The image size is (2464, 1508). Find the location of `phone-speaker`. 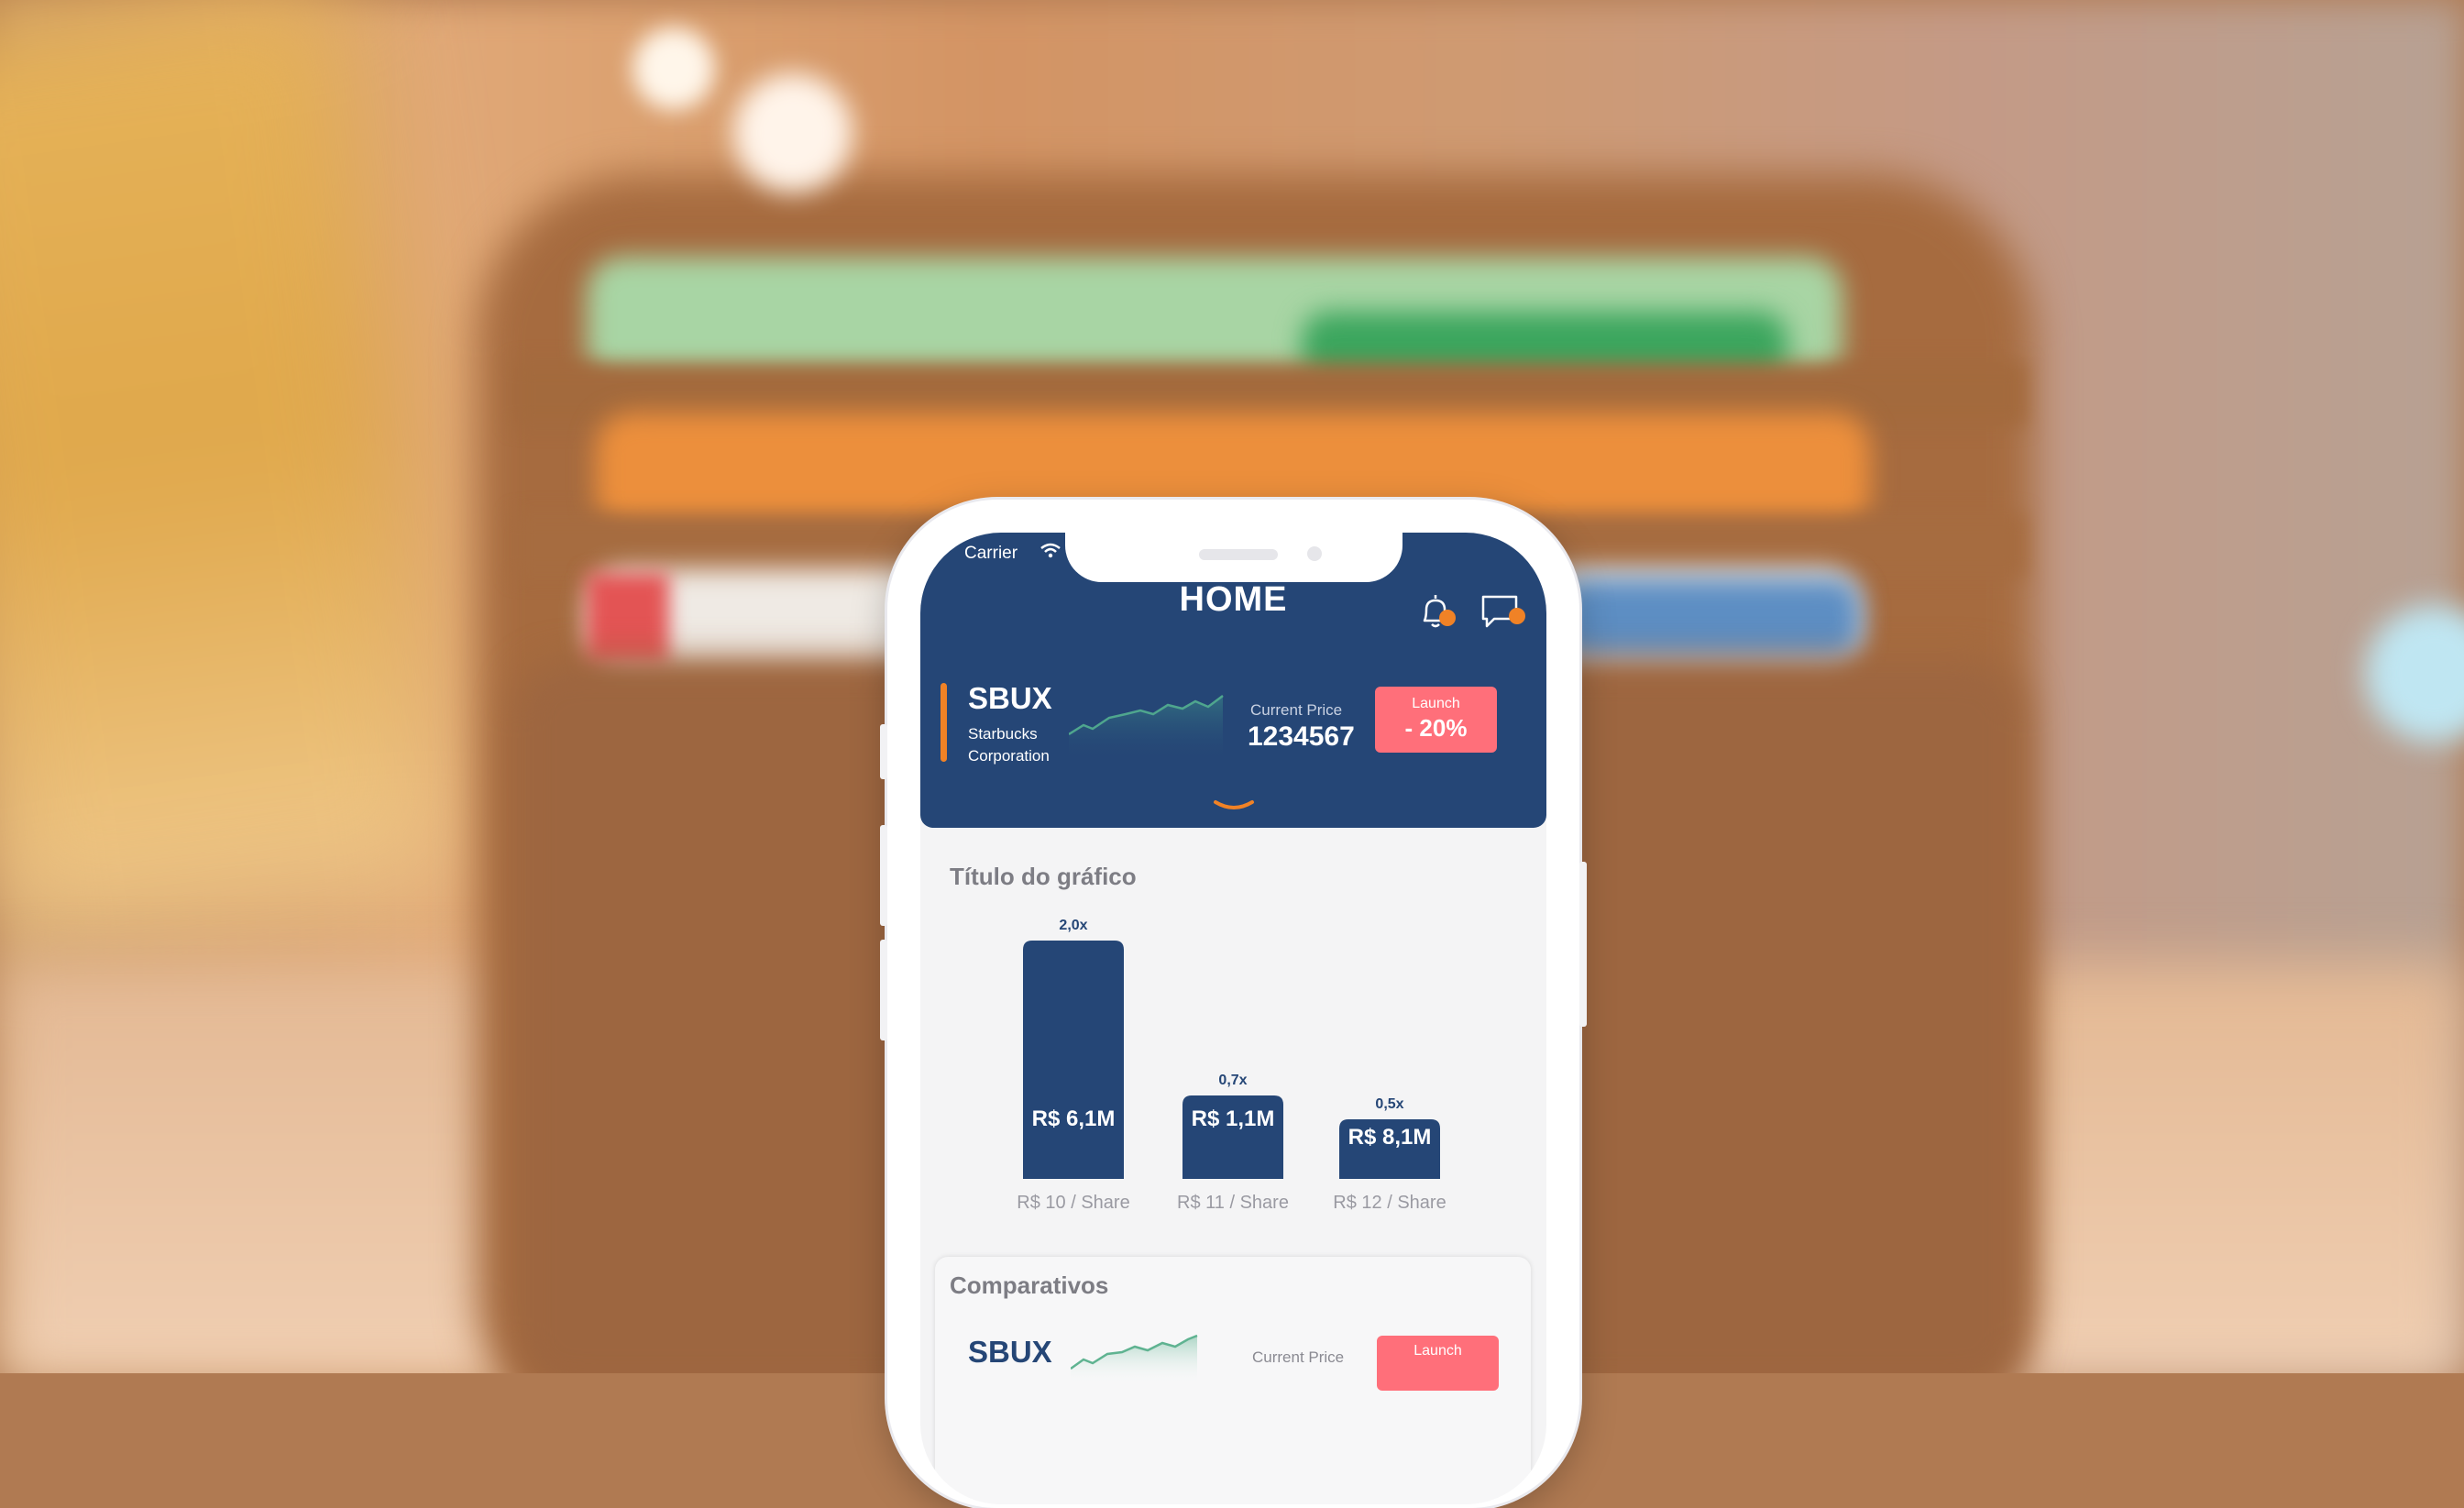

phone-speaker is located at coordinates (1238, 555).